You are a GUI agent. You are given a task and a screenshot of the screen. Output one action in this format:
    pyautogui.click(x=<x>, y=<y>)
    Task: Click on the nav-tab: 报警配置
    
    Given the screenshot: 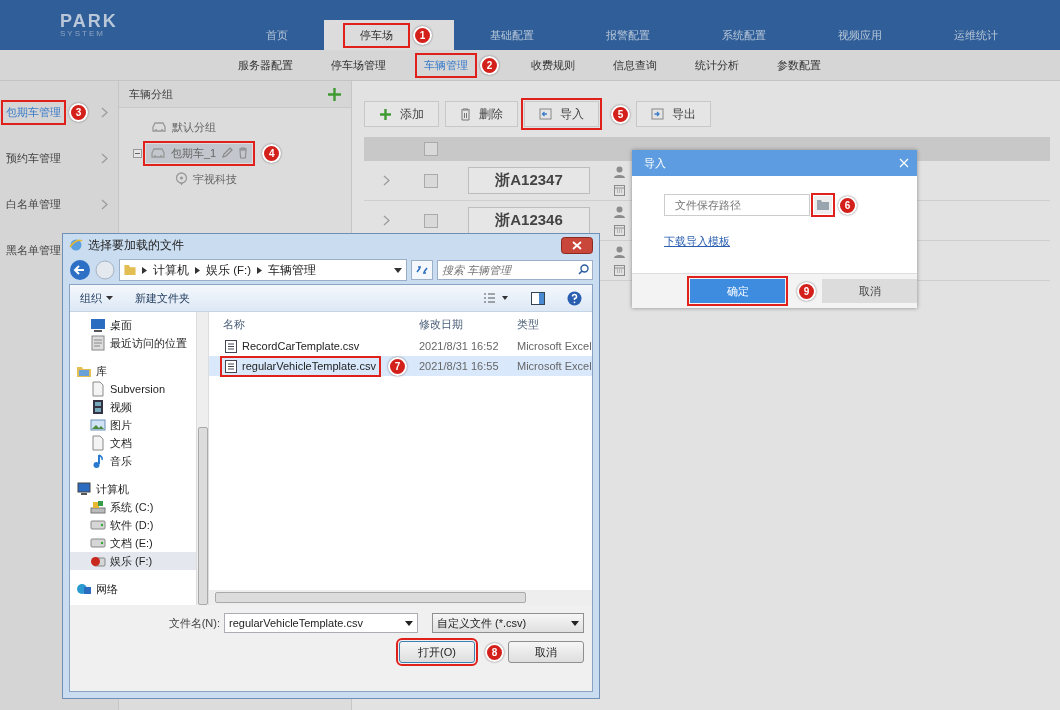 What is the action you would take?
    pyautogui.click(x=628, y=35)
    